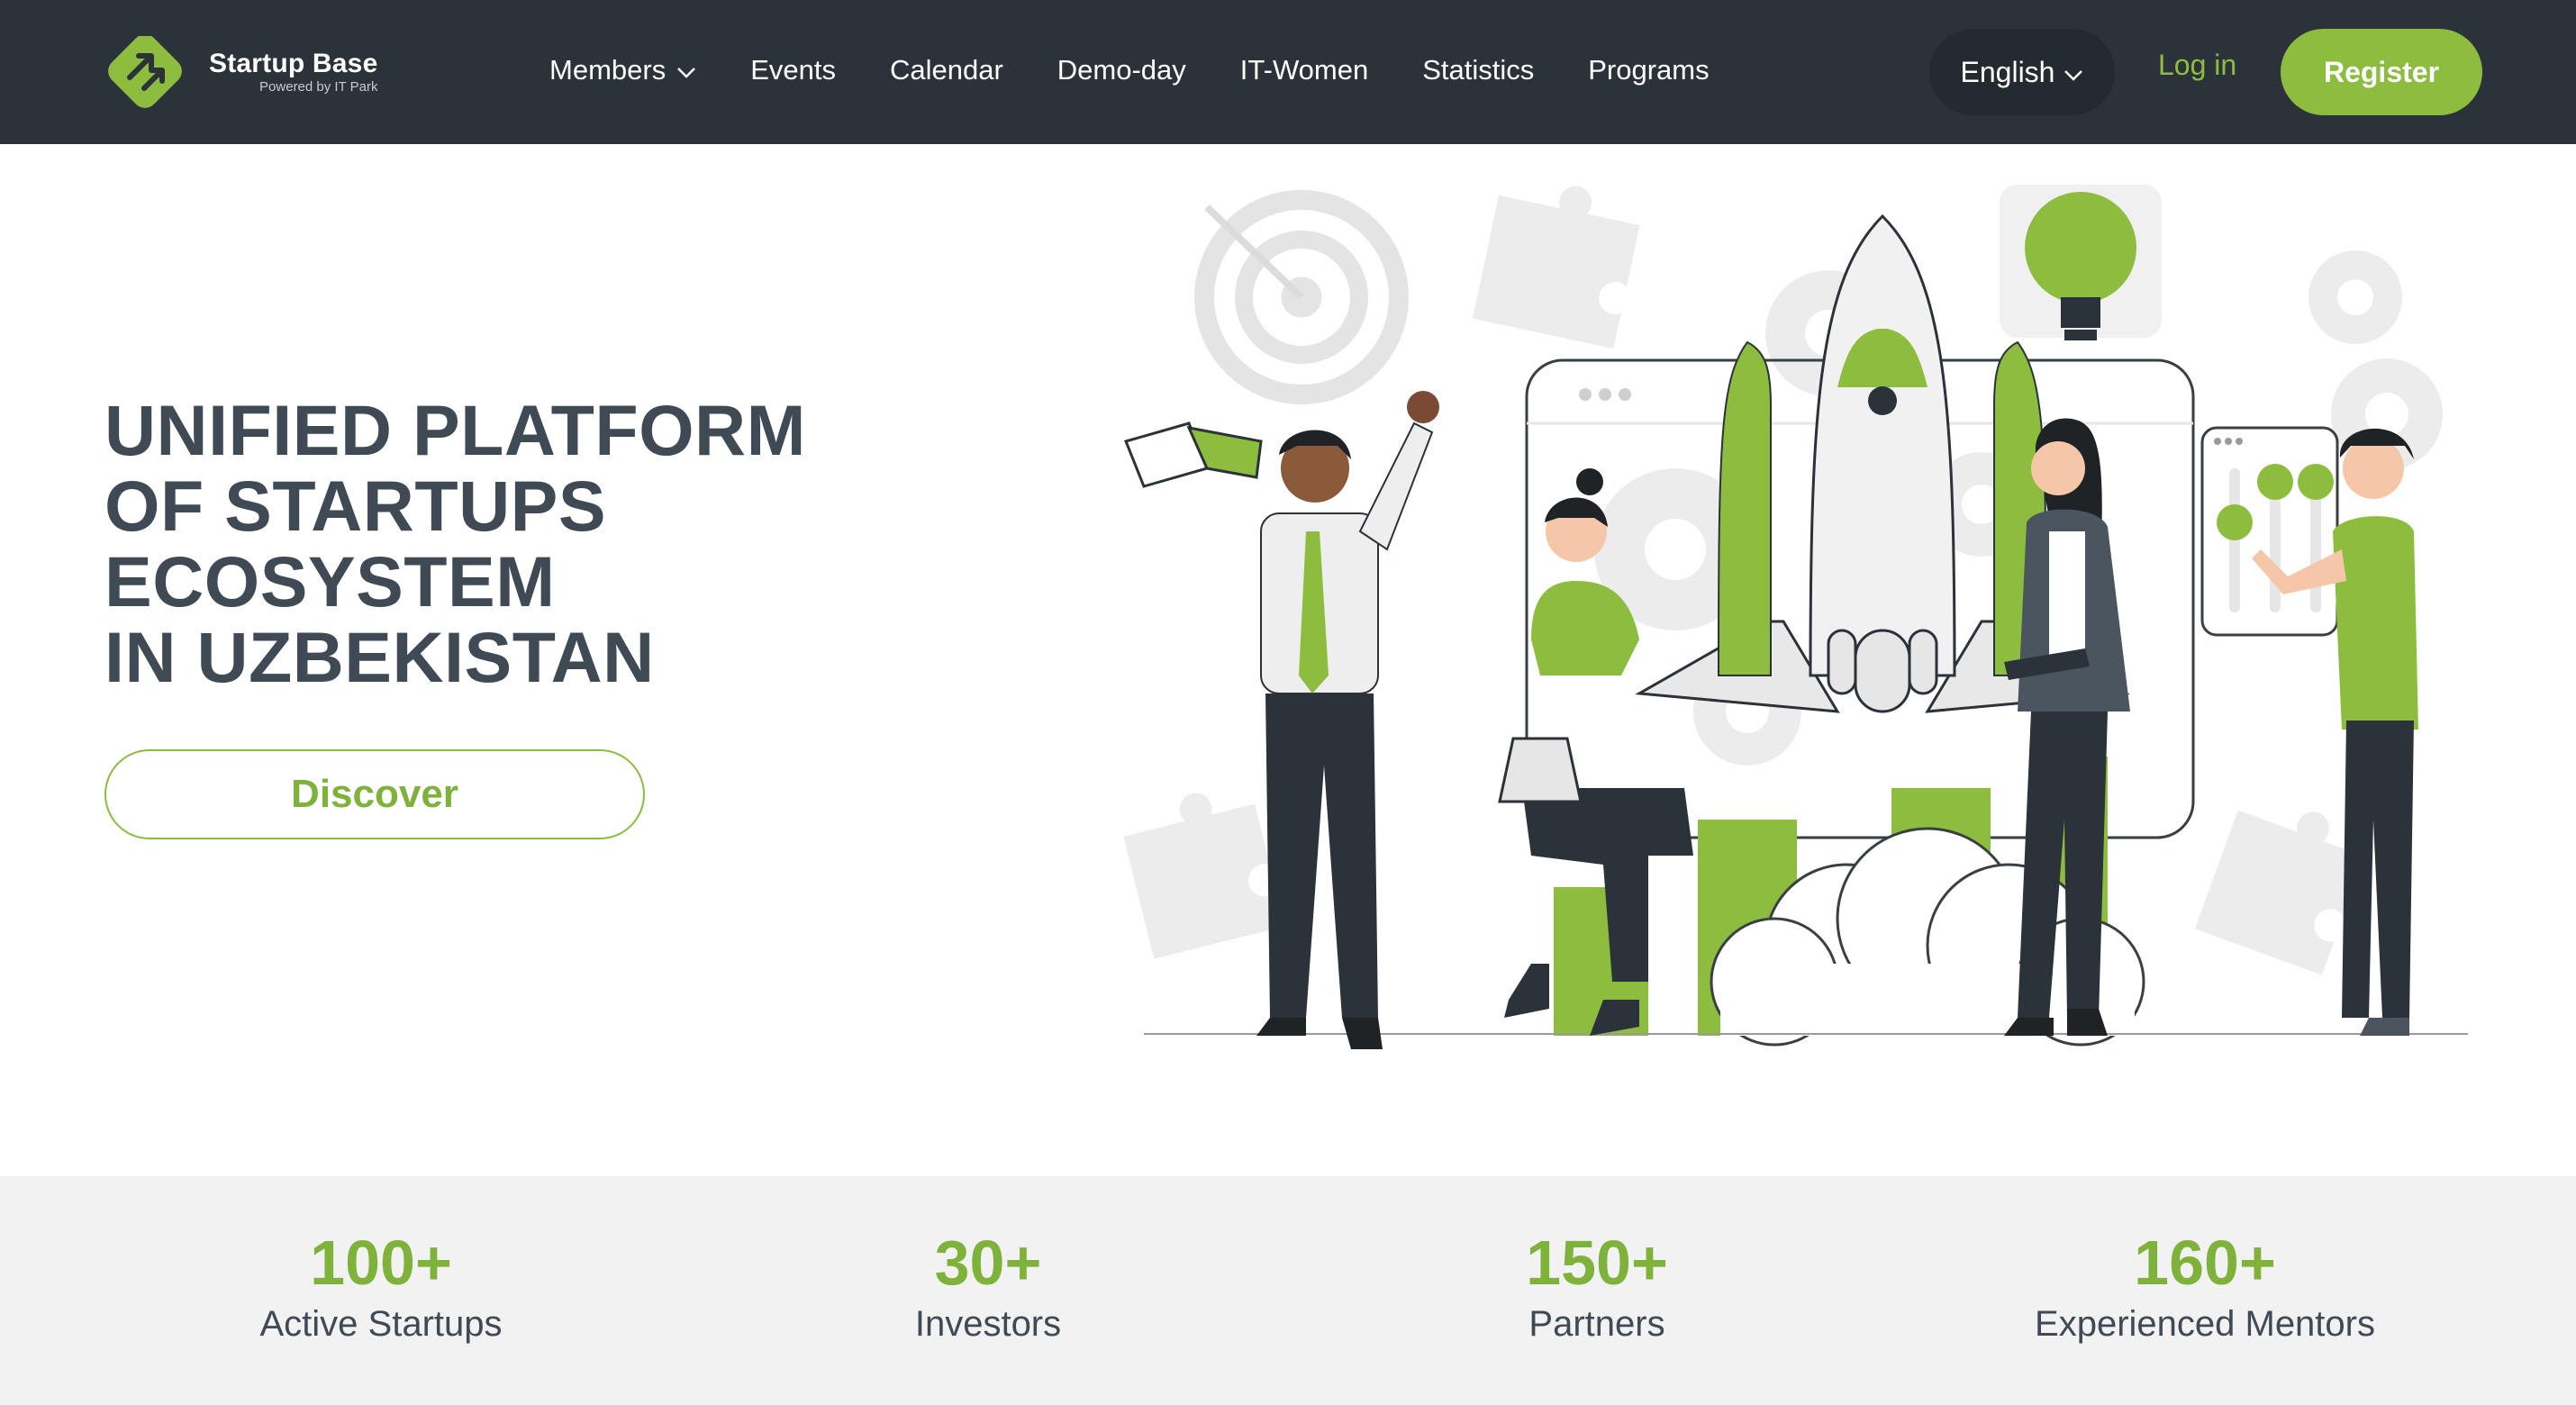 Image resolution: width=2576 pixels, height=1405 pixels. Describe the element at coordinates (988, 1263) in the screenshot. I see `stat-value: 30+` at that location.